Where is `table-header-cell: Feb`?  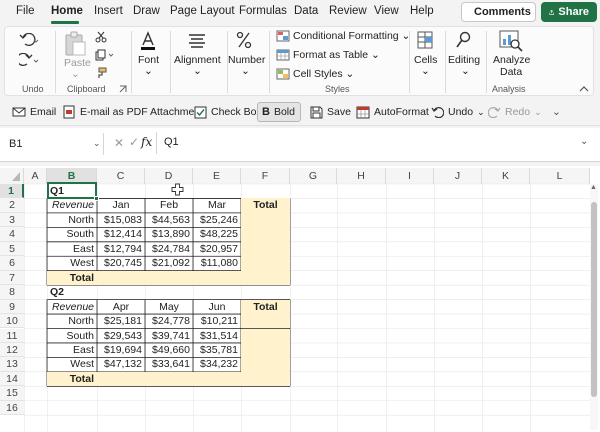
table-header-cell: Feb is located at coordinates (169, 205).